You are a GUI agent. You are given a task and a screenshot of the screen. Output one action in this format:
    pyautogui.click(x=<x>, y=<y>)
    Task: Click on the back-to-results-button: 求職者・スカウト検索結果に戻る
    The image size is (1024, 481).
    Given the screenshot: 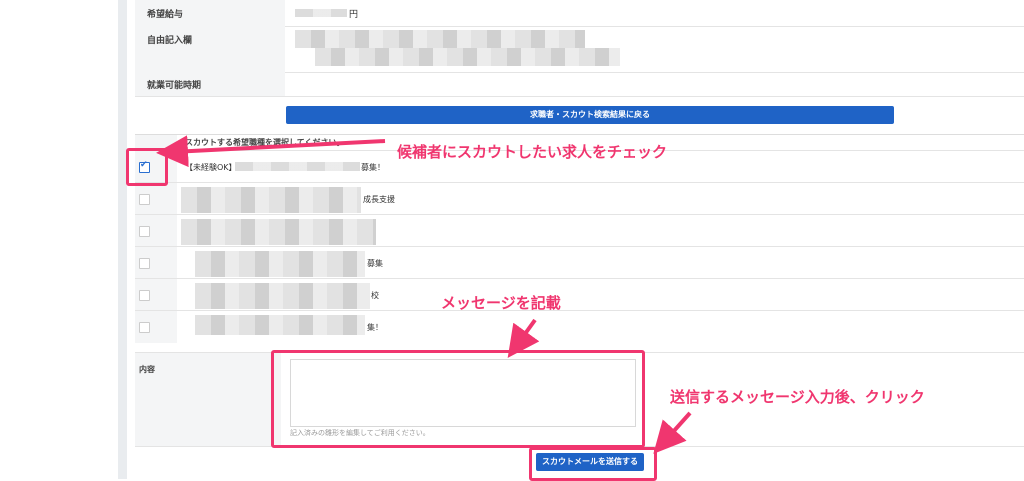 What is the action you would take?
    pyautogui.click(x=590, y=115)
    